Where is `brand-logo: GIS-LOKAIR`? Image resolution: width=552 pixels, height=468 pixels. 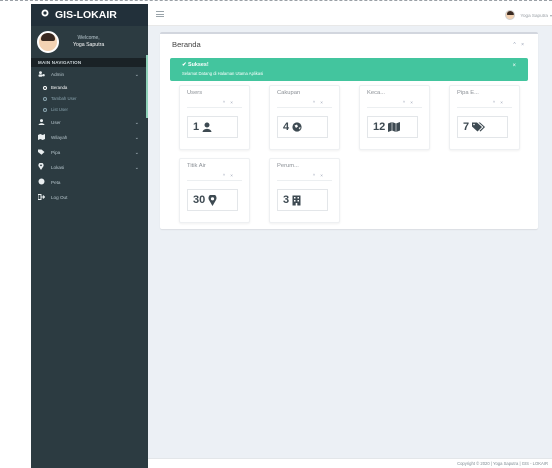
brand-logo: GIS-LOKAIR is located at coordinates (89, 15).